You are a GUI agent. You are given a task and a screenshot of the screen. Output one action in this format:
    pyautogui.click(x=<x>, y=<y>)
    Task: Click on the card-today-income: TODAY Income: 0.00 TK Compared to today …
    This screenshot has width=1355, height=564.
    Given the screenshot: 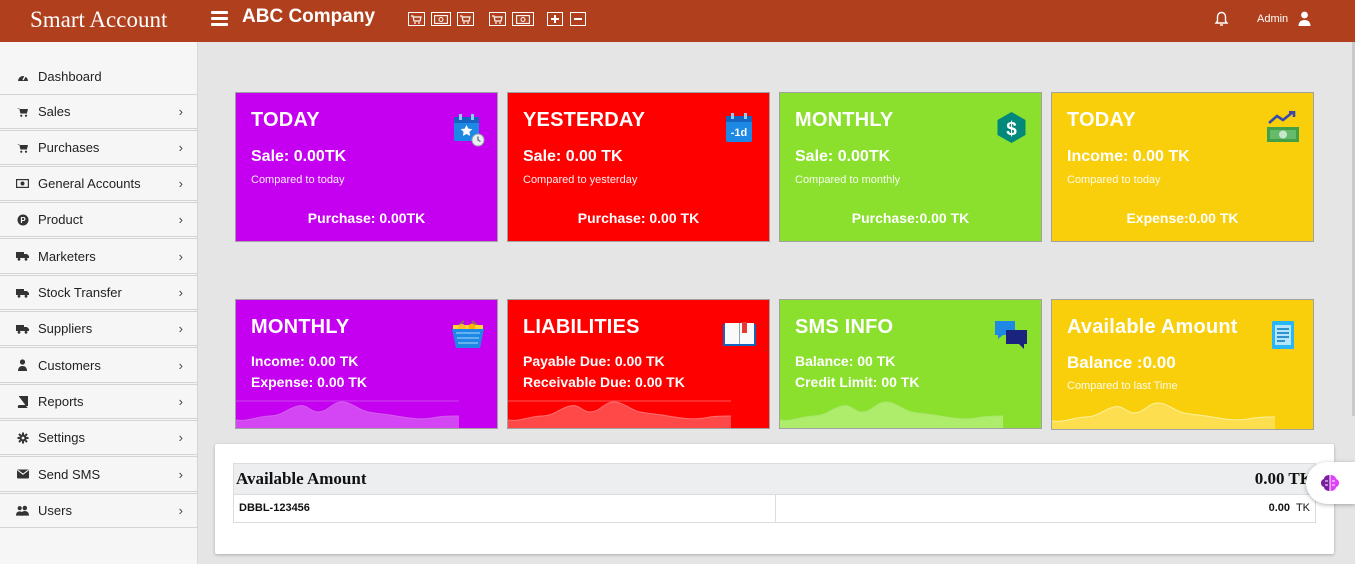 What is the action you would take?
    pyautogui.click(x=1182, y=167)
    